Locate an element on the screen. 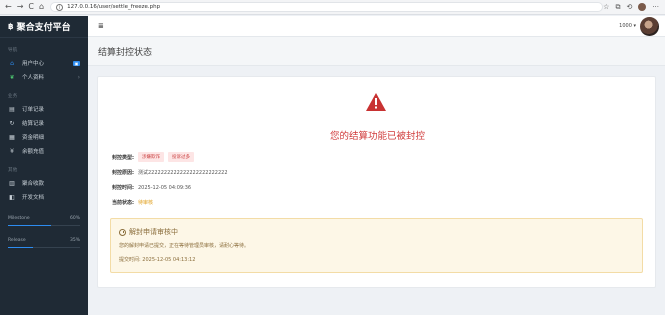 The height and width of the screenshot is (315, 665). sidebar-item-funds: ▦ 资金明细 is located at coordinates (44, 137).